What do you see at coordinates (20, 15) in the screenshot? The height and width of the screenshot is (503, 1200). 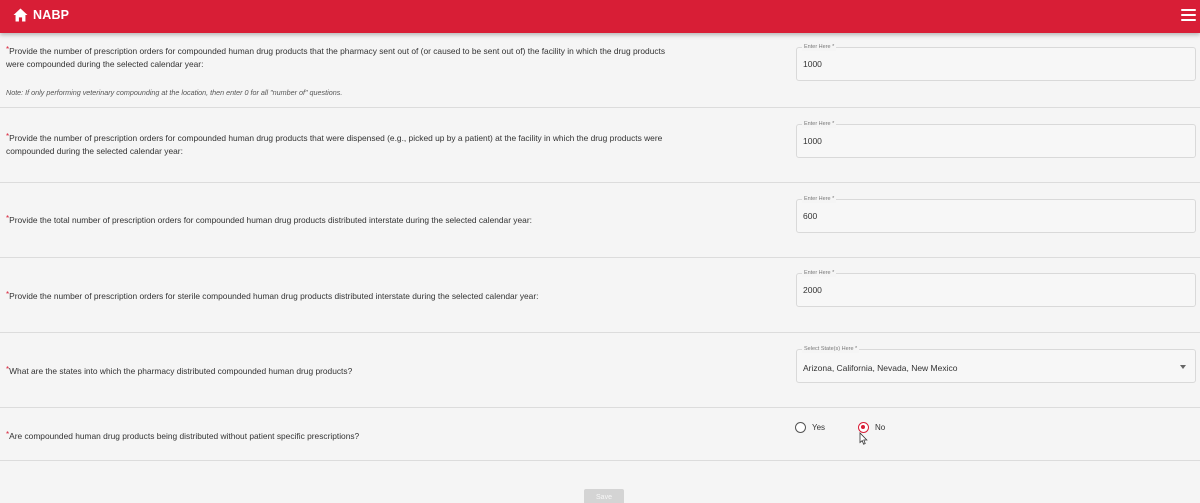 I see `home-icon` at bounding box center [20, 15].